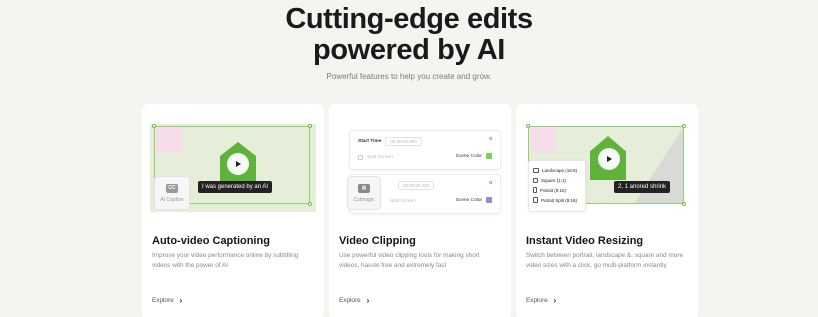 Image resolution: width=818 pixels, height=317 pixels. What do you see at coordinates (535, 190) in the screenshot?
I see `portrait-icon` at bounding box center [535, 190].